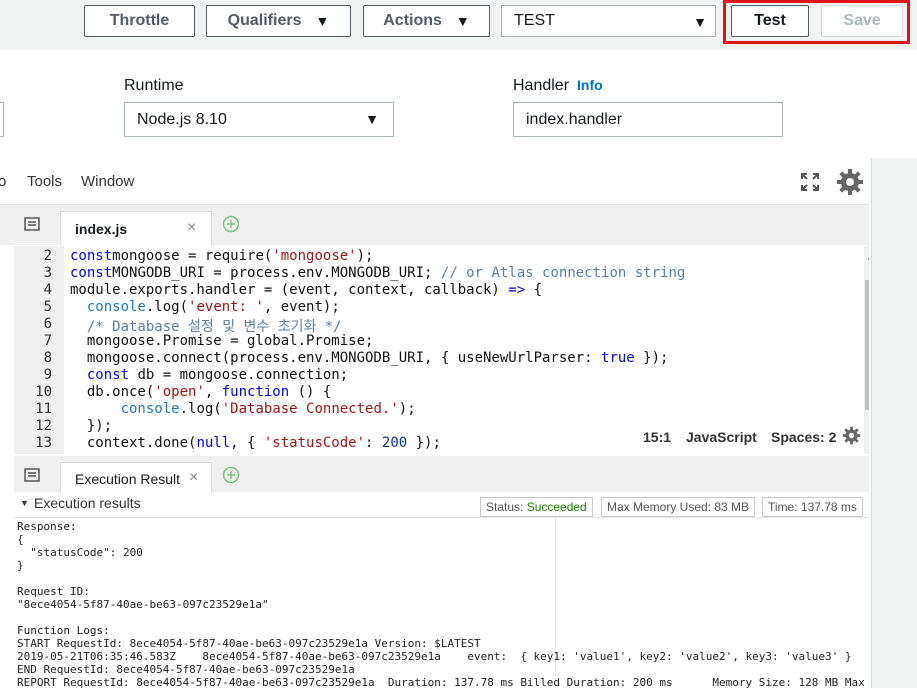 Image resolution: width=917 pixels, height=688 pixels. Describe the element at coordinates (441, 476) in the screenshot. I see `result-tabstrip: Execution Result ×` at that location.